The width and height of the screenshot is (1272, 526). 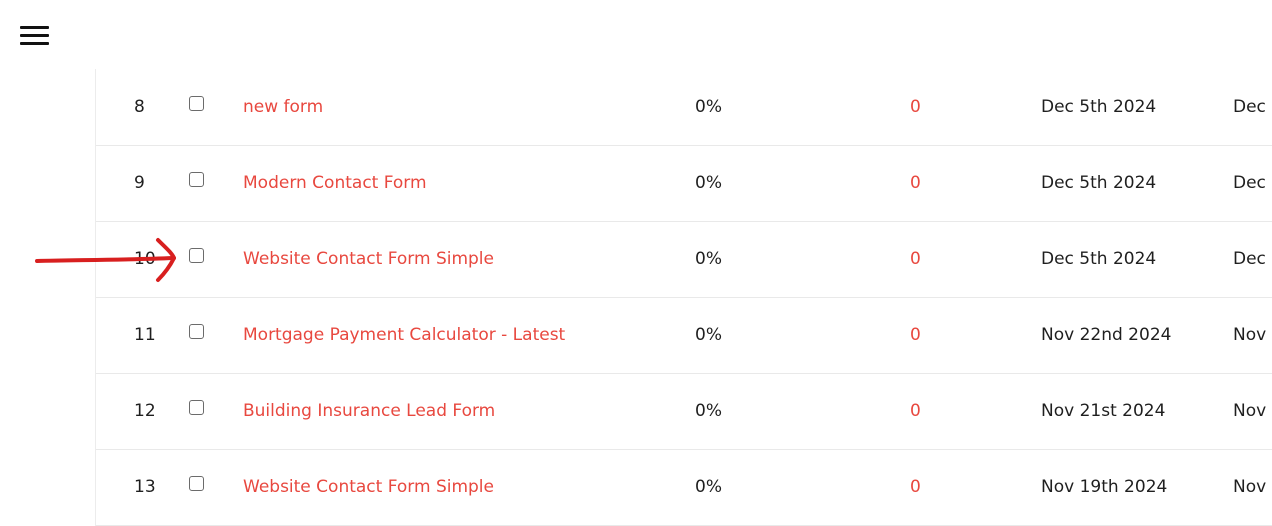 I want to click on form-name-link: Building Insurance Lead Form, so click(x=369, y=411).